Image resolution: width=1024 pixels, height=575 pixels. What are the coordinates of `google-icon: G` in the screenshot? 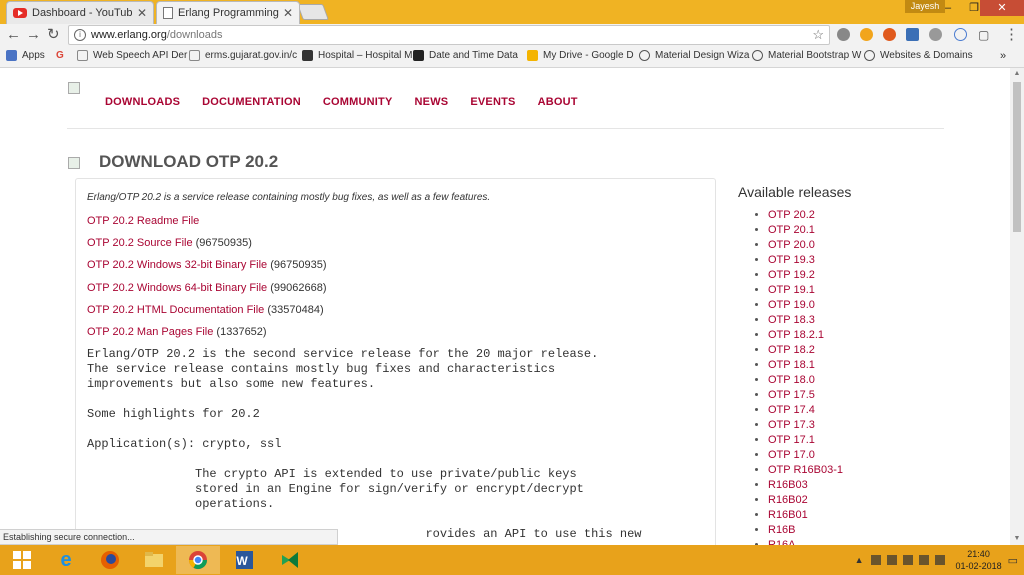 It's located at (60, 55).